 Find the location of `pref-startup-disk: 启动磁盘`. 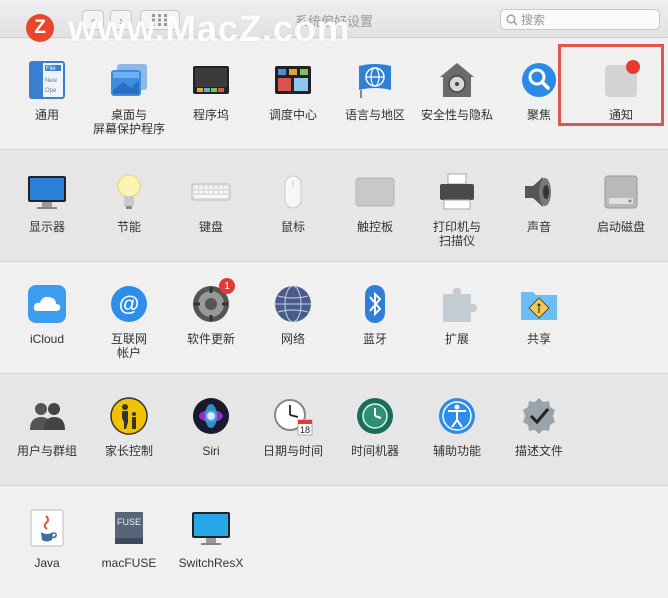

pref-startup-disk: 启动磁盘 is located at coordinates (621, 203).